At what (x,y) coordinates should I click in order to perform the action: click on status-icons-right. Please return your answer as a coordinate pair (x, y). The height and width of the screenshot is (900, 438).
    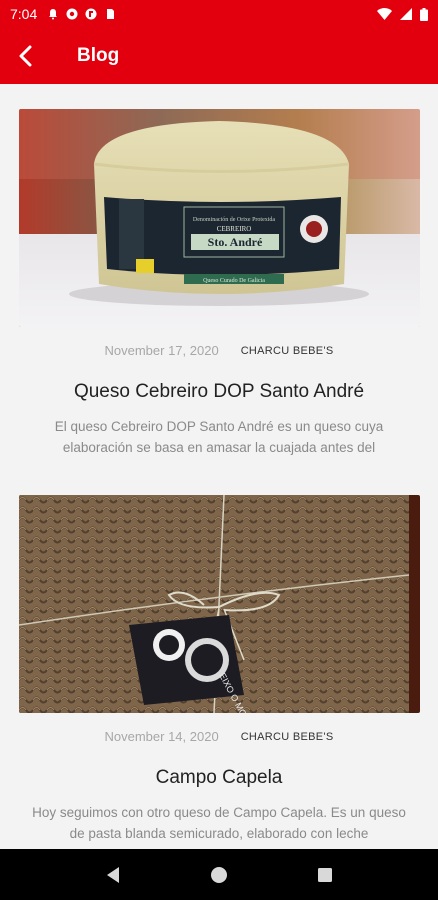
    Looking at the image, I should click on (402, 14).